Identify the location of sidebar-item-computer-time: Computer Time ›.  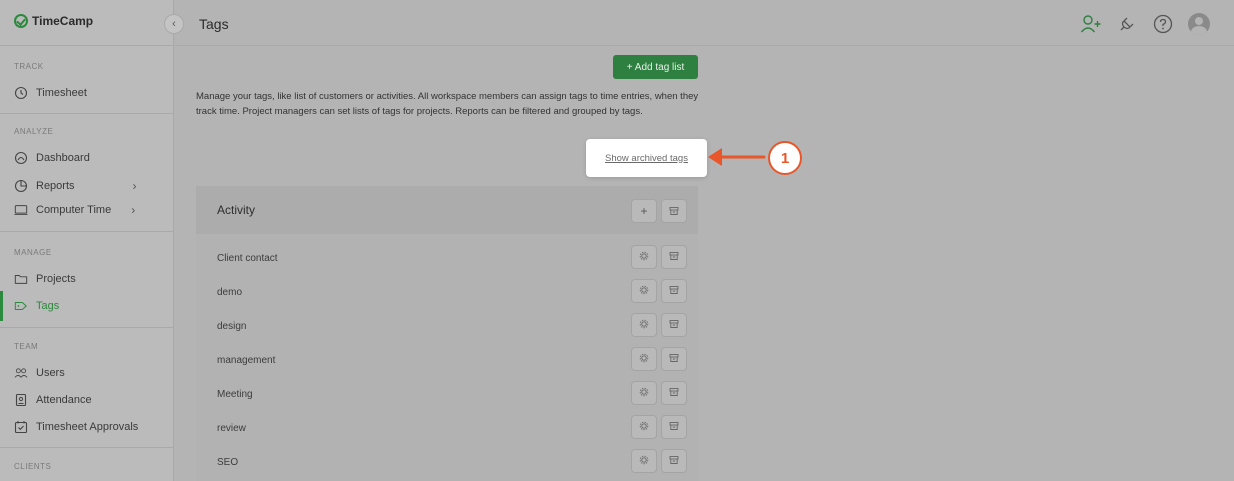
(74, 210).